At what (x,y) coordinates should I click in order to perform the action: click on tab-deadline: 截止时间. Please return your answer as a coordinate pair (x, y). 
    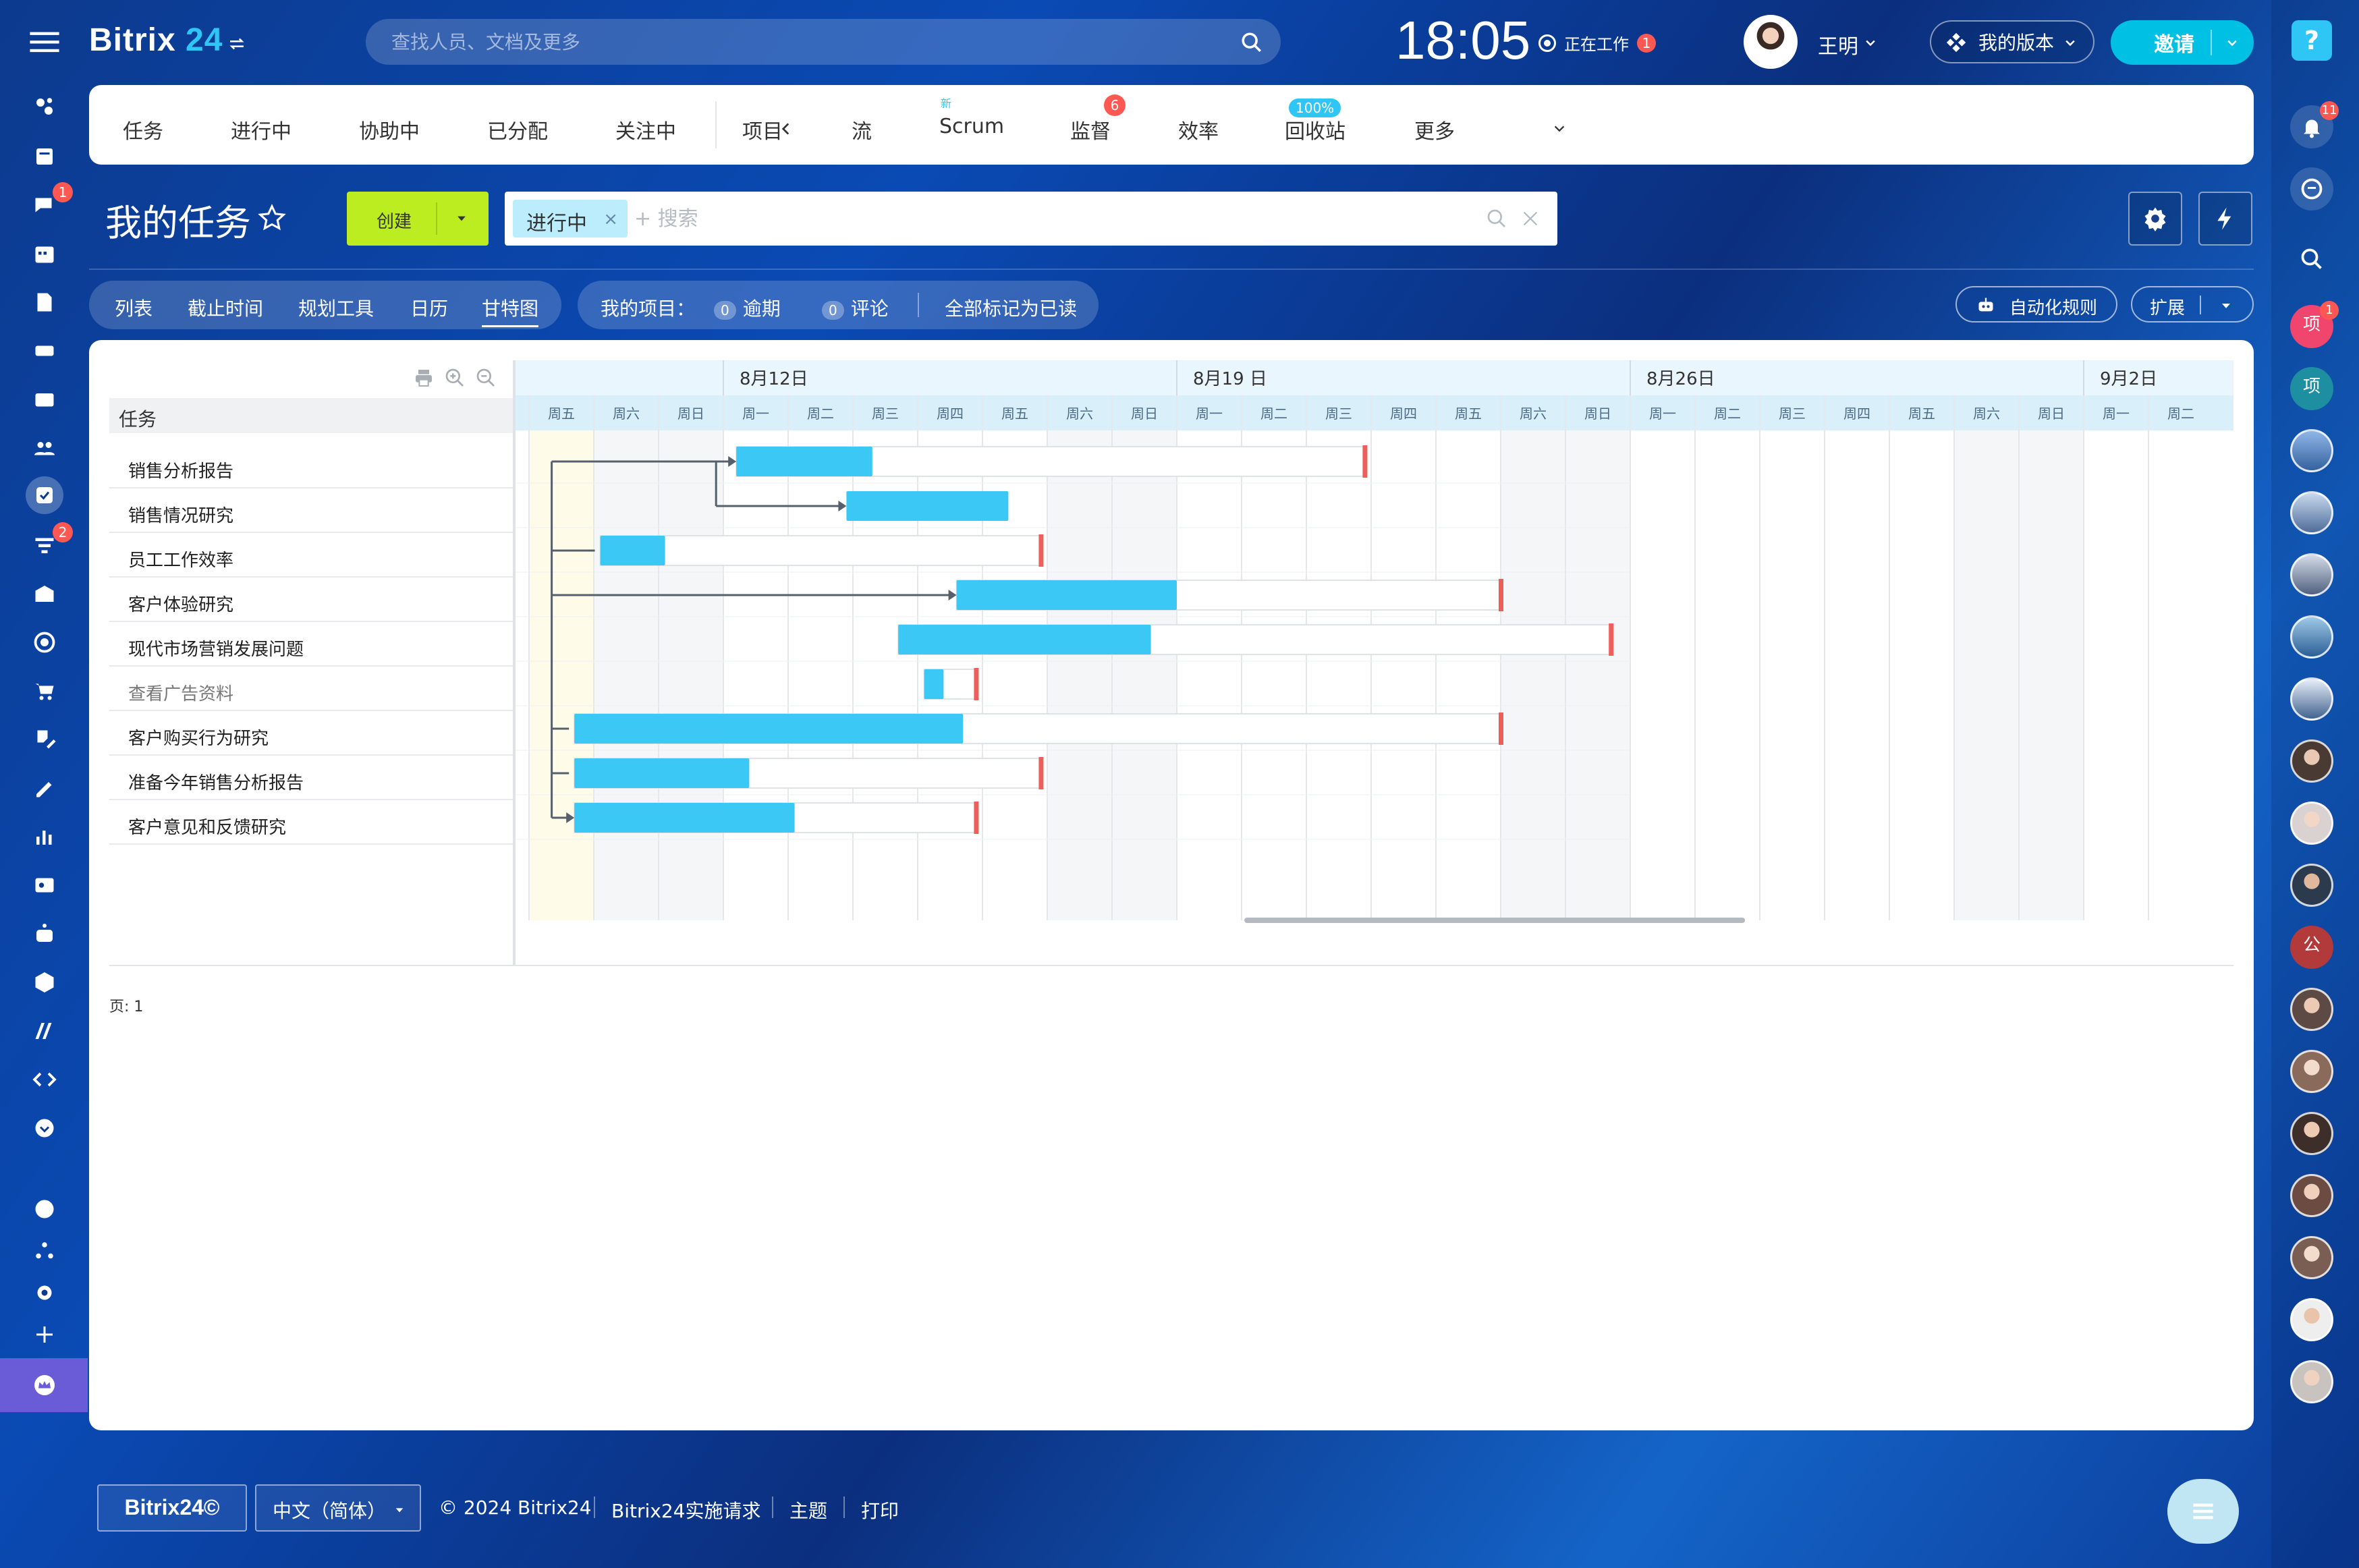
    Looking at the image, I should click on (226, 307).